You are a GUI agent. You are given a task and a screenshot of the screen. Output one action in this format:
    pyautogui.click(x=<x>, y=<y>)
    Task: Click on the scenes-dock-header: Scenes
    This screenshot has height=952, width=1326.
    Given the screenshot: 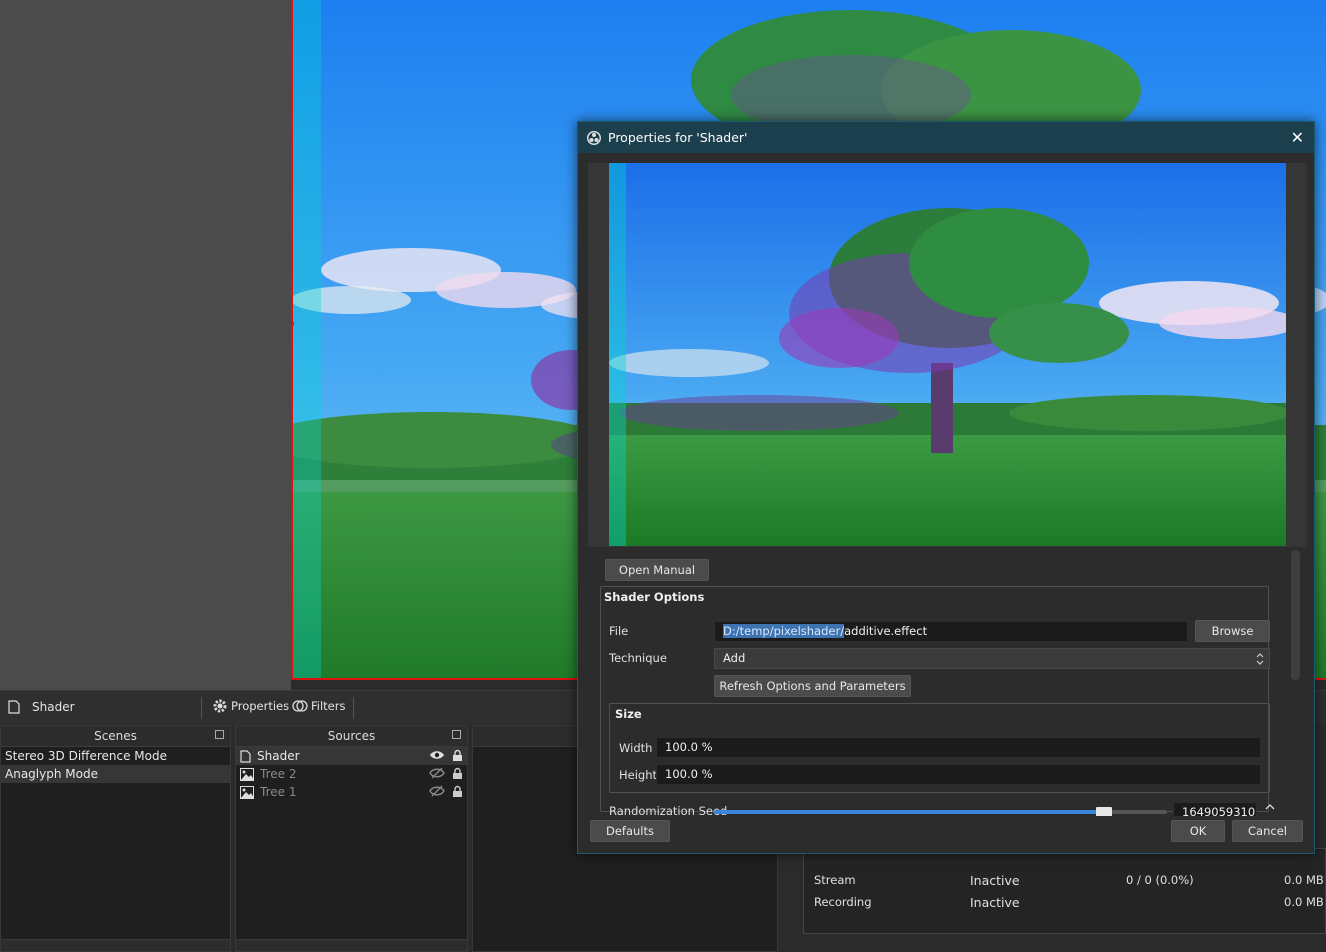 What is the action you would take?
    pyautogui.click(x=115, y=736)
    